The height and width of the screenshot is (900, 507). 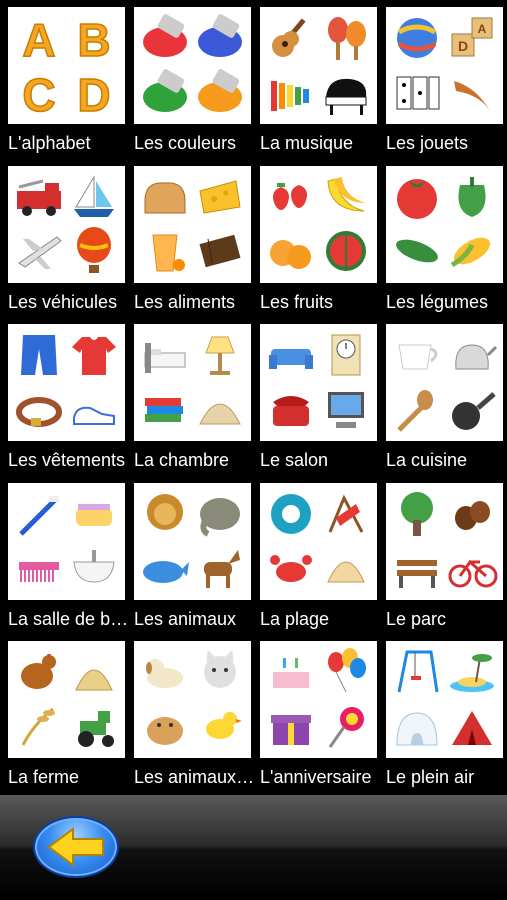 What do you see at coordinates (417, 251) in the screenshot?
I see `cucumber-icon` at bounding box center [417, 251].